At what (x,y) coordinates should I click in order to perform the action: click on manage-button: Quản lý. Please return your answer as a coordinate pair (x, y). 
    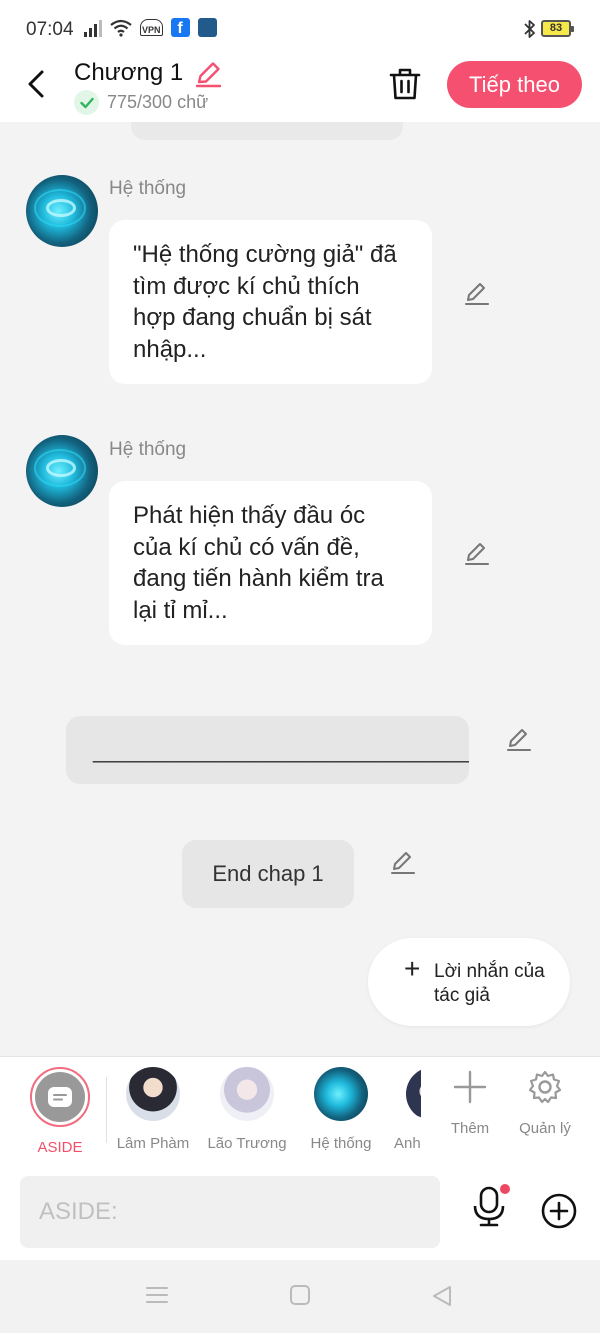
    Looking at the image, I should click on (545, 1103).